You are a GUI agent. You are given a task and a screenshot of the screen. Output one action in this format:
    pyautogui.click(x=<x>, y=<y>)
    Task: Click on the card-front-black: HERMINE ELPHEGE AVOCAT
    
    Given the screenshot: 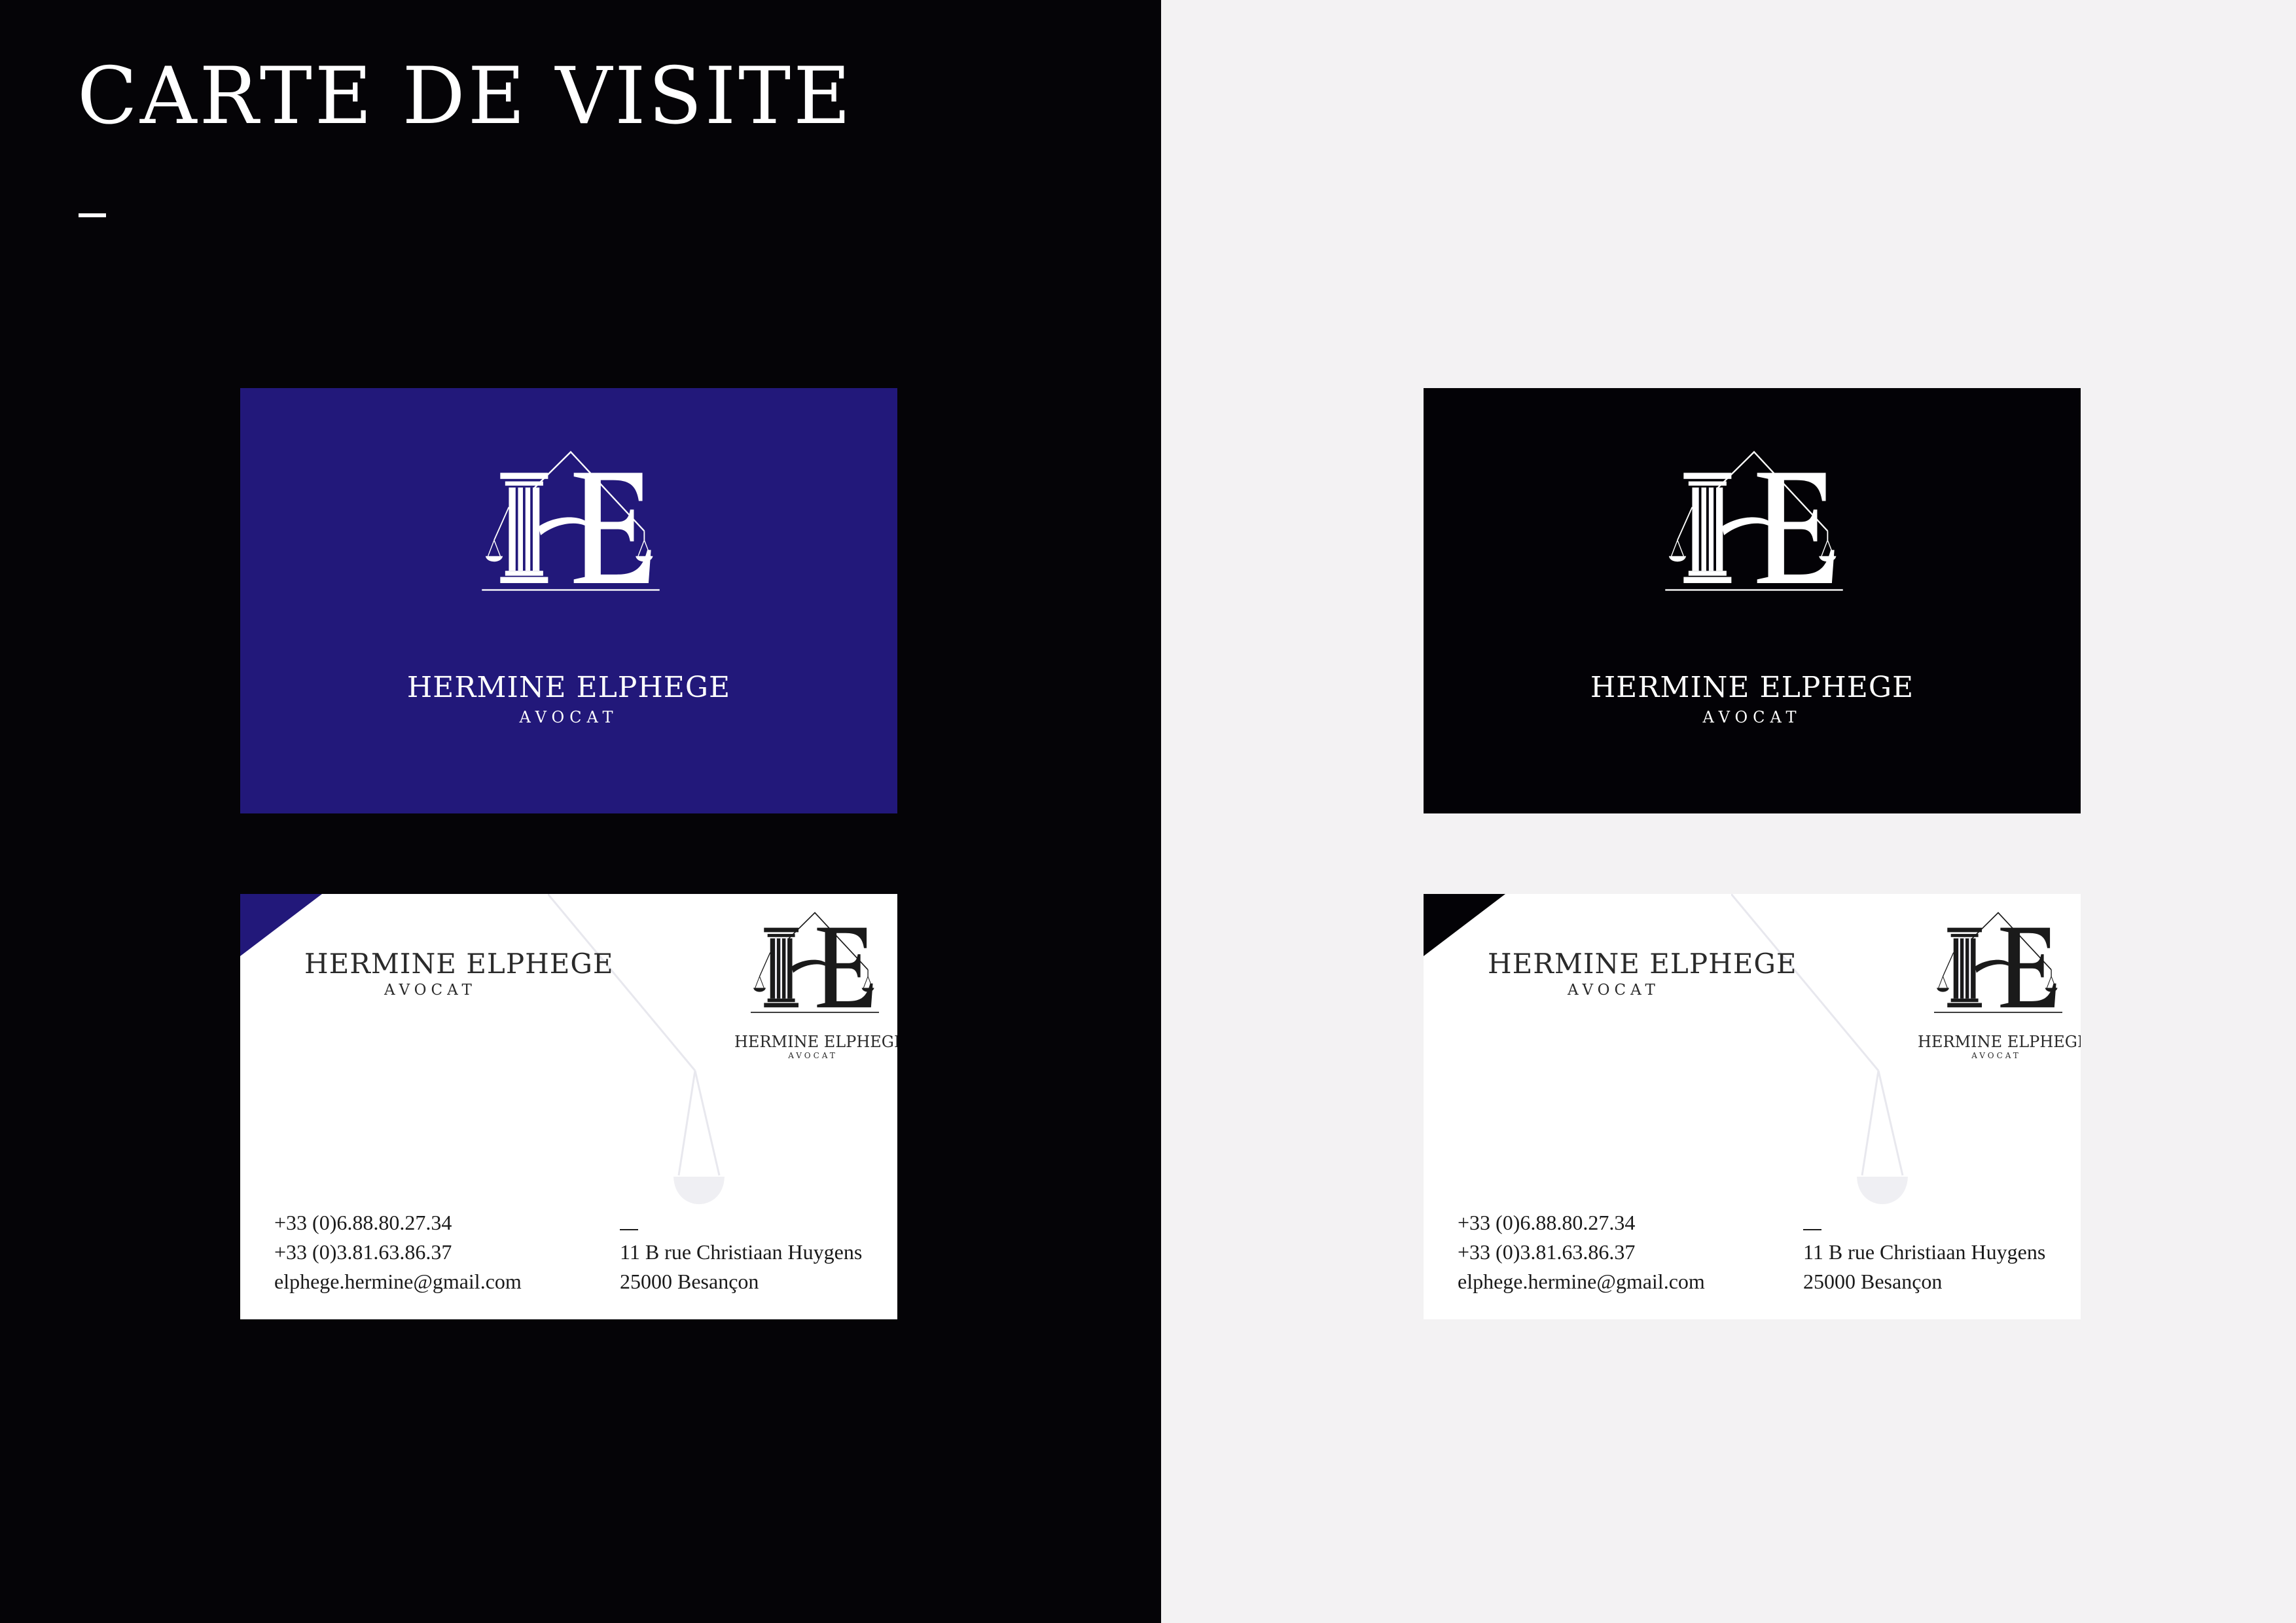 What is the action you would take?
    pyautogui.click(x=1752, y=600)
    